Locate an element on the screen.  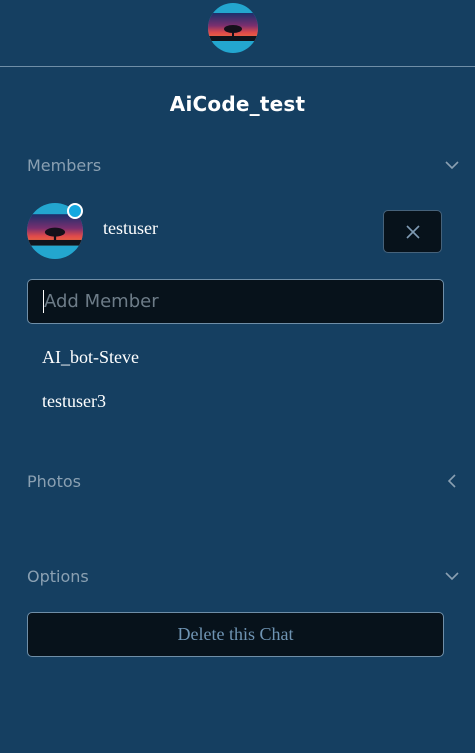
chat-avatar is located at coordinates (233, 28).